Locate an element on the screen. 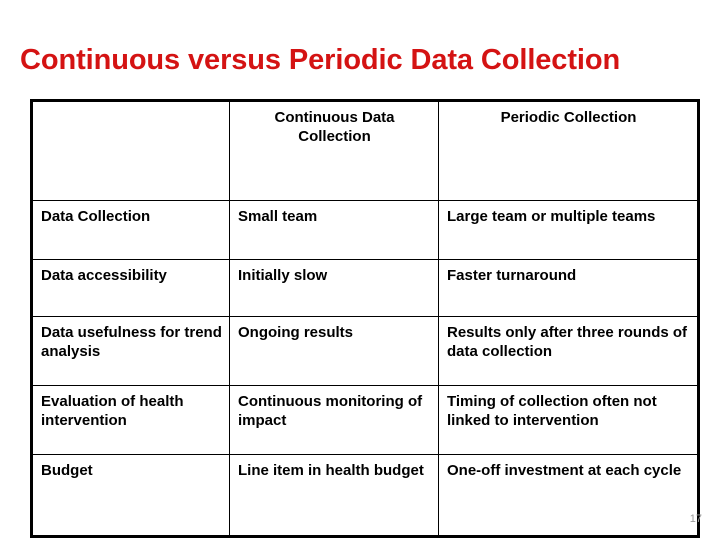  table-header-periodic: Periodic Collection is located at coordinates (568, 150).